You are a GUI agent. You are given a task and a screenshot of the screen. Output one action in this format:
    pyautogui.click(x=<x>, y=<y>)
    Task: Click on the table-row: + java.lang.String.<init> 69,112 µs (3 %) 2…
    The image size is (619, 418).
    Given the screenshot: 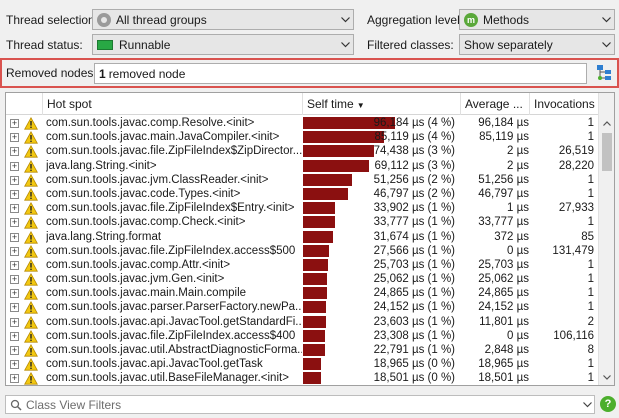 What is the action you would take?
    pyautogui.click(x=303, y=166)
    